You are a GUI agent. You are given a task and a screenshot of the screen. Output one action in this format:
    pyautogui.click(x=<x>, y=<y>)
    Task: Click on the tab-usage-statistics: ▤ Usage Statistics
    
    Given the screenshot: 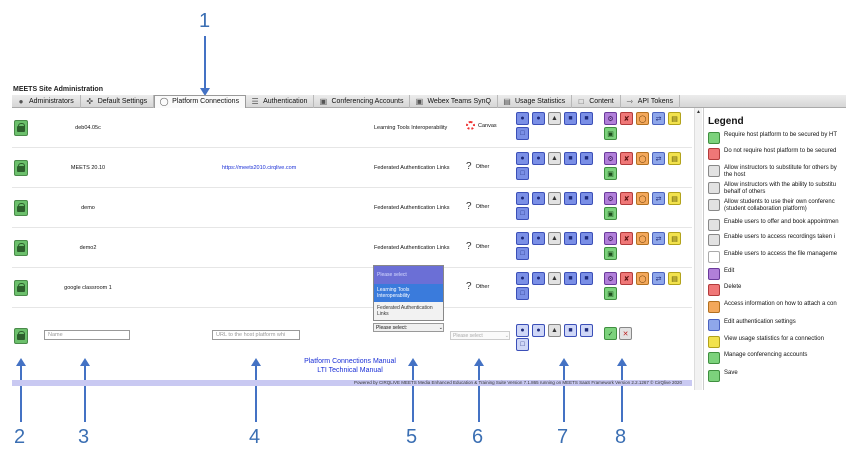 What is the action you would take?
    pyautogui.click(x=535, y=101)
    